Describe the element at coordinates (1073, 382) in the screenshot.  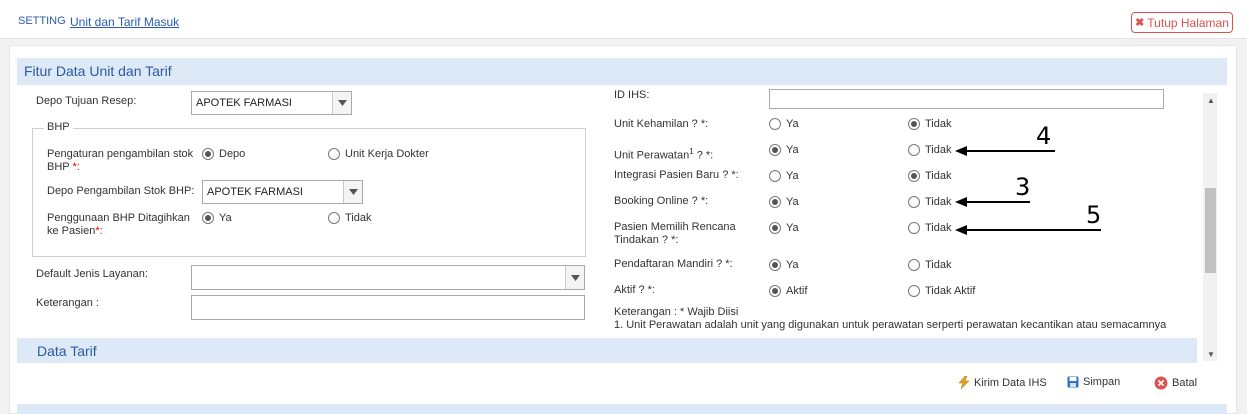
I see `save-icon` at that location.